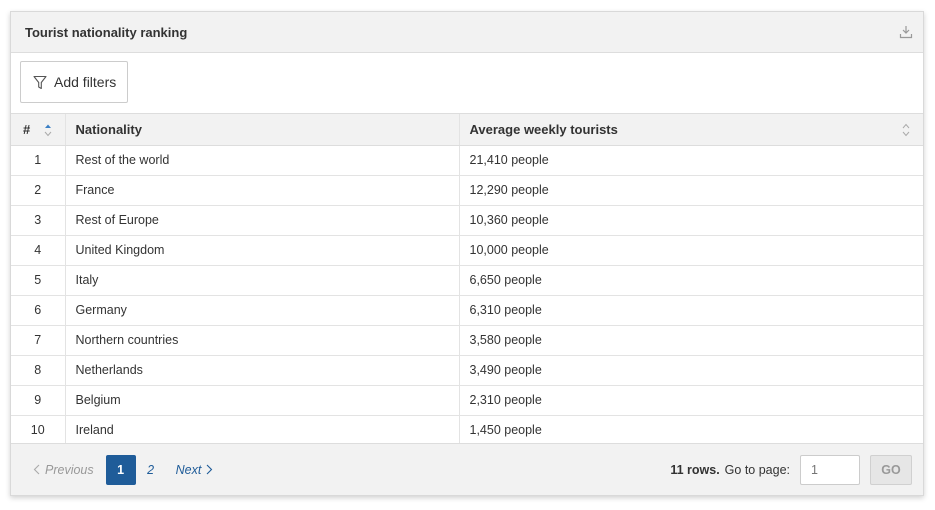  I want to click on goto-label: Go to page:, so click(757, 469).